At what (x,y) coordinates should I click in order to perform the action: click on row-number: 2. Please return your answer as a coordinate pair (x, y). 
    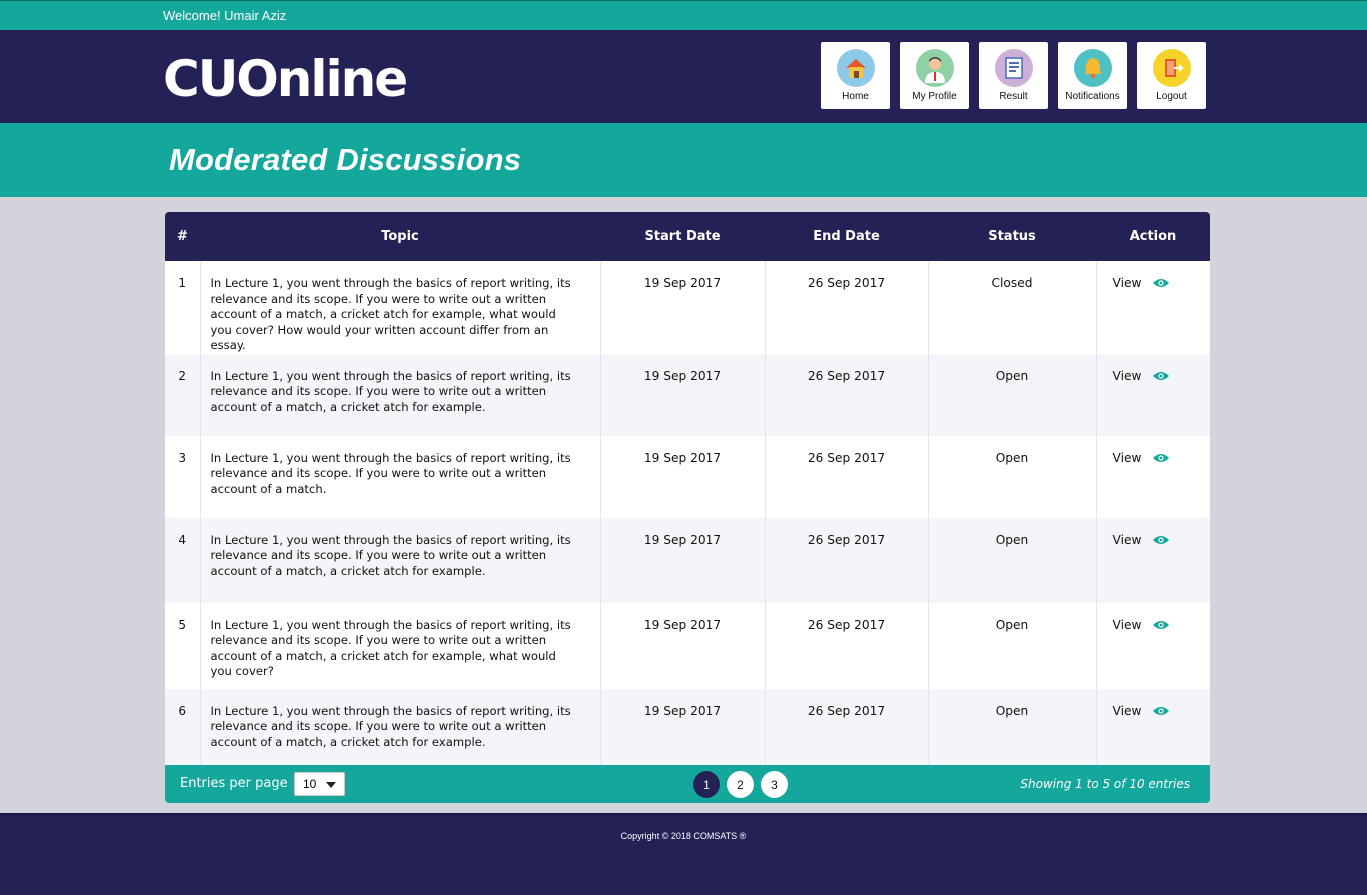
    Looking at the image, I should click on (182, 375).